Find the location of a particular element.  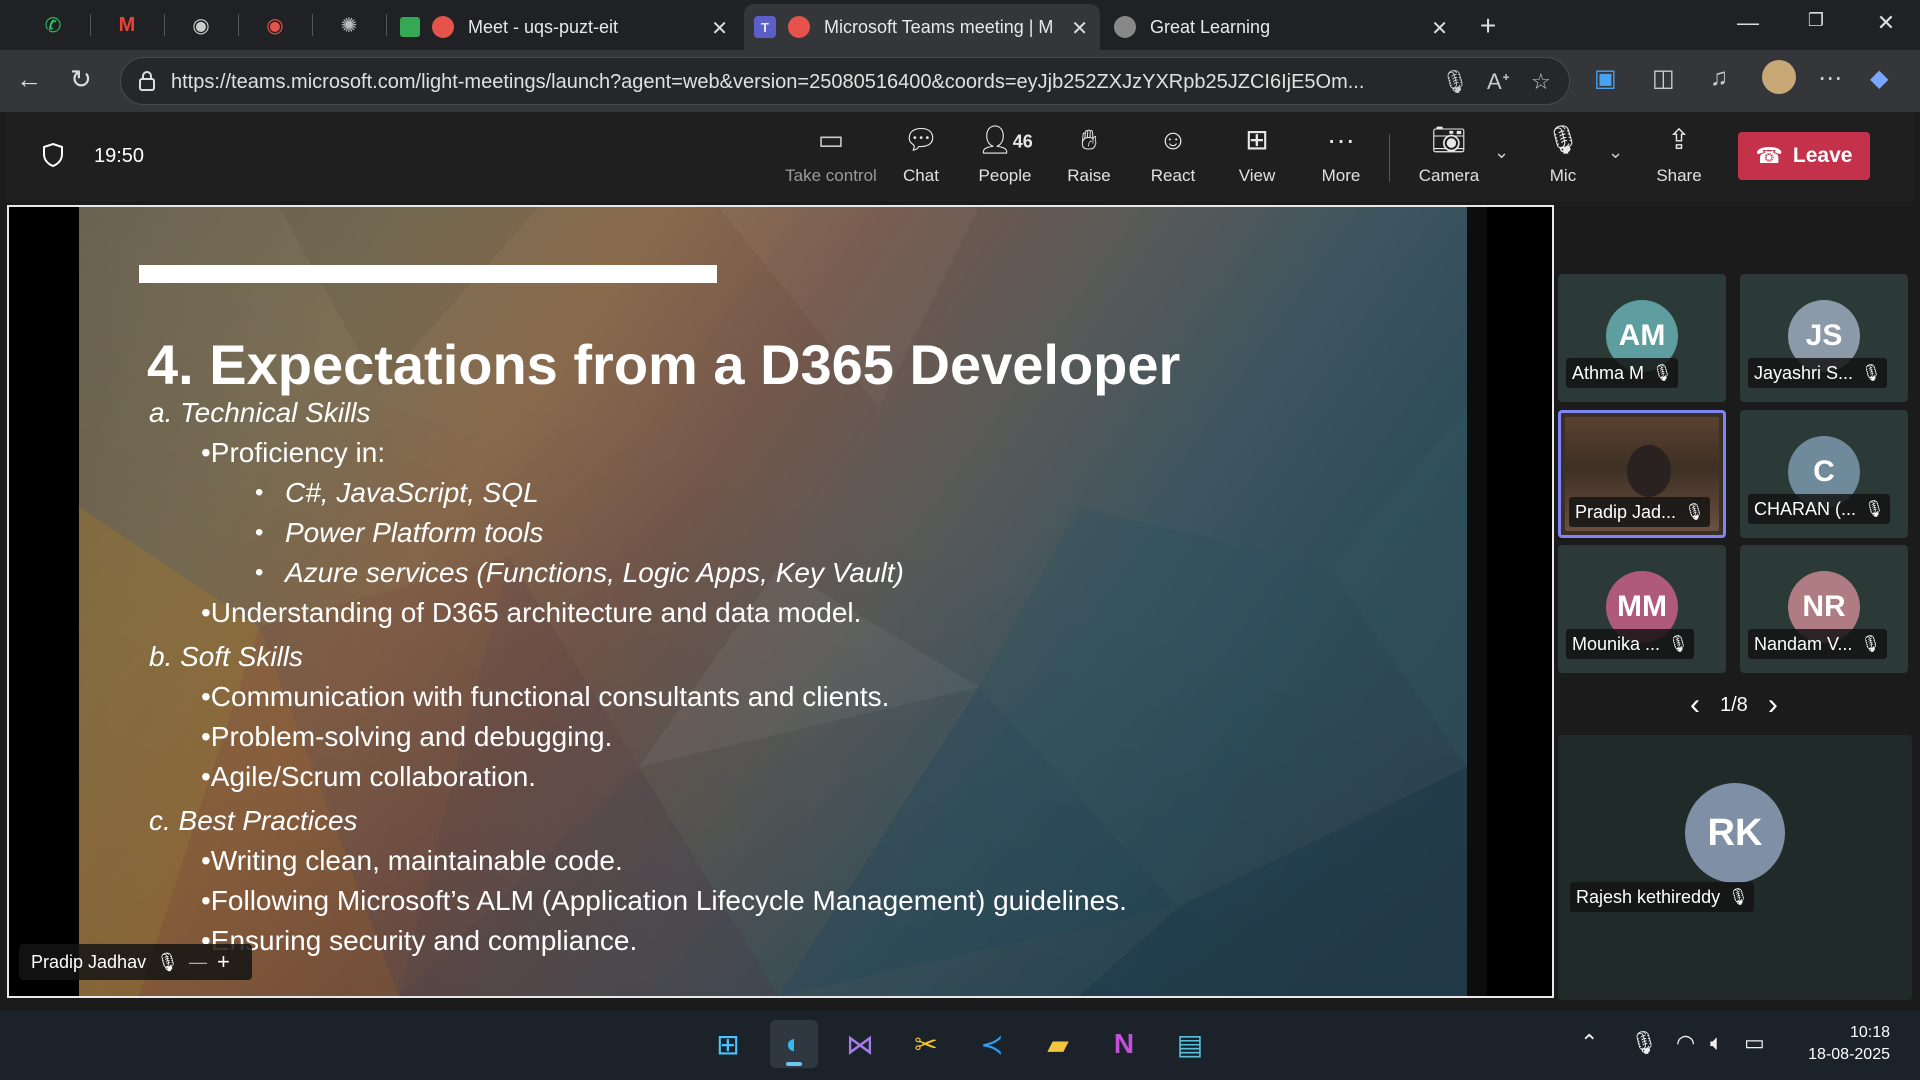

show-hidden-icons-chevron-icon: ⌃ is located at coordinates (1589, 1043).